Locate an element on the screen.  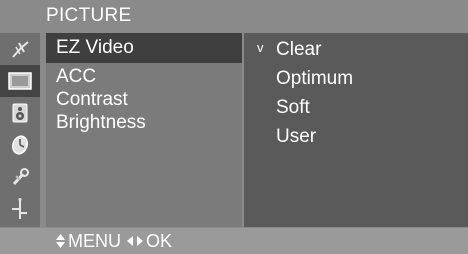
picture-icon is located at coordinates (20, 81).